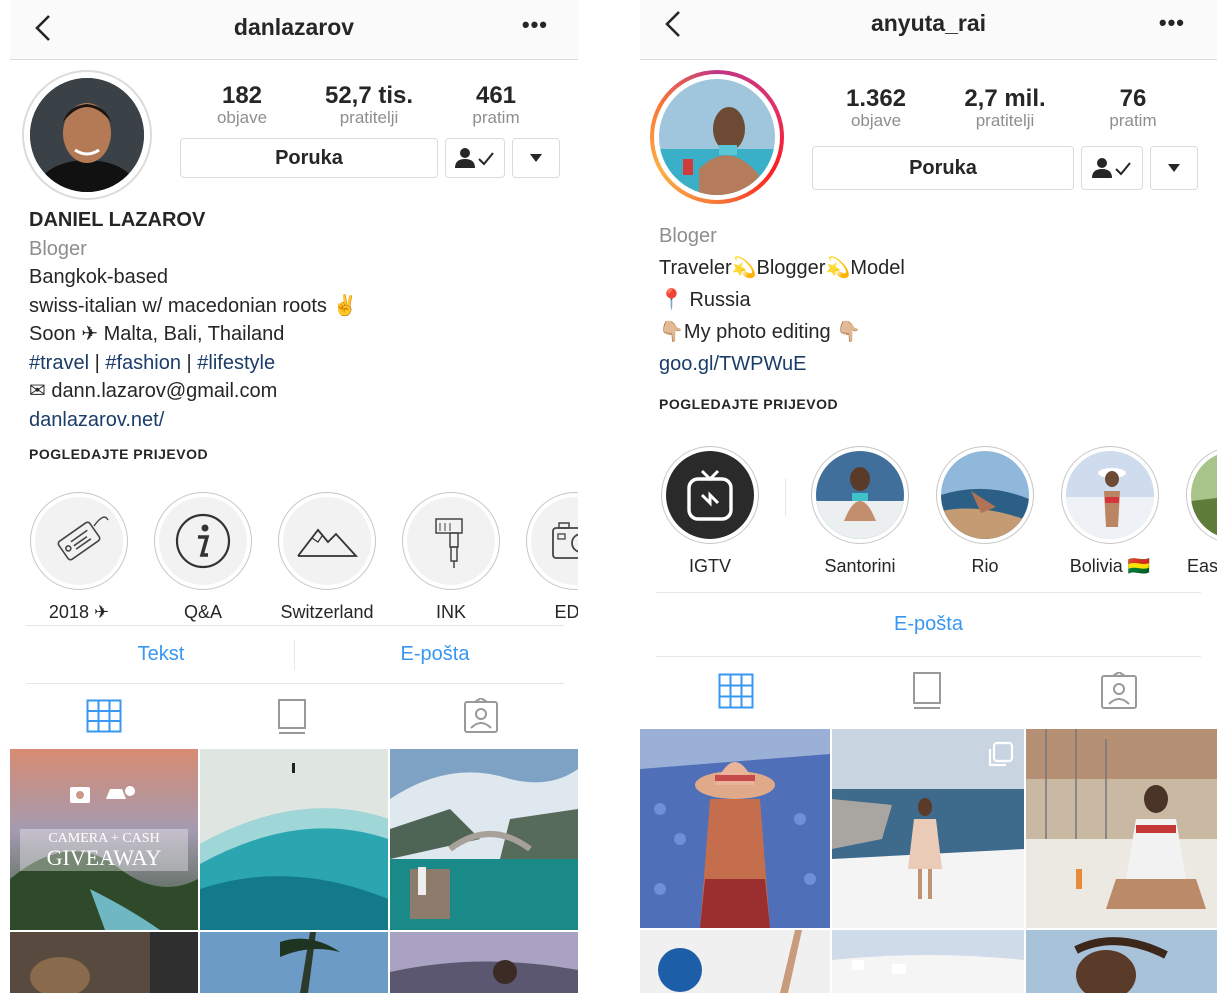  What do you see at coordinates (83, 538) in the screenshot?
I see `tag-icon` at bounding box center [83, 538].